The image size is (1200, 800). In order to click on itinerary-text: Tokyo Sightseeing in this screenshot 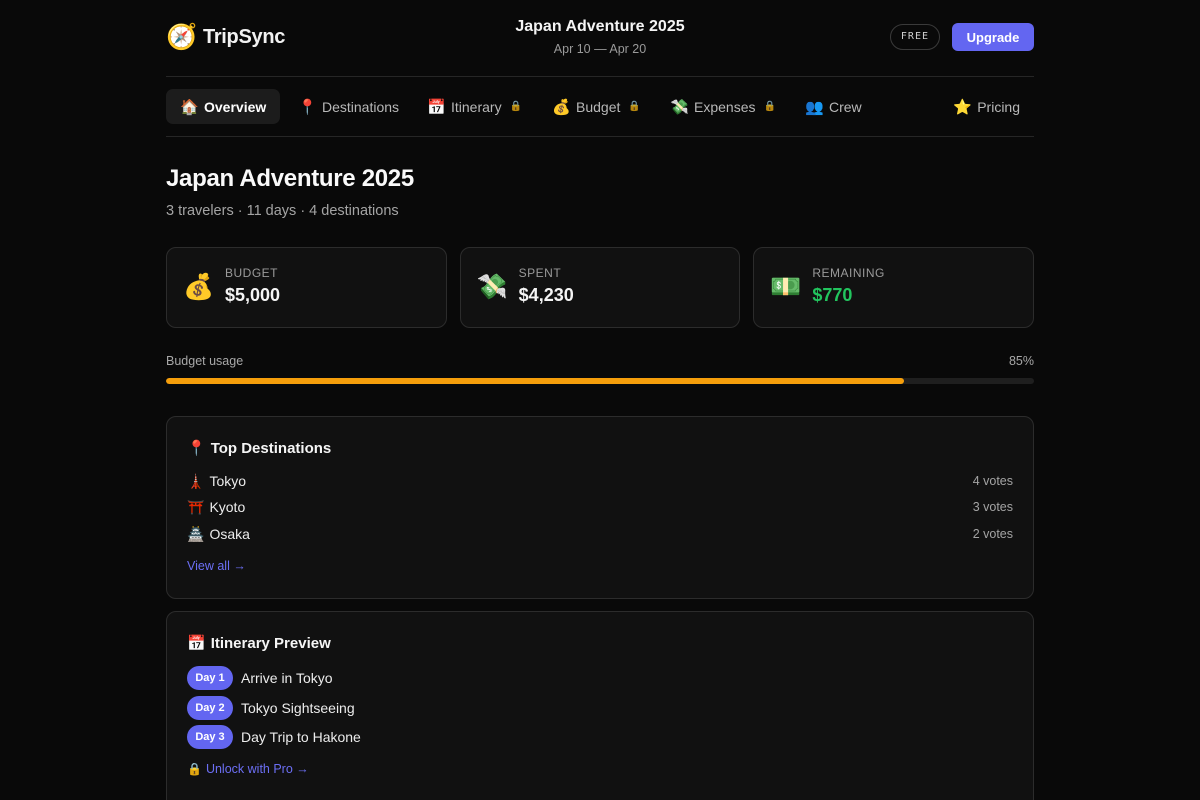, I will do `click(298, 708)`.